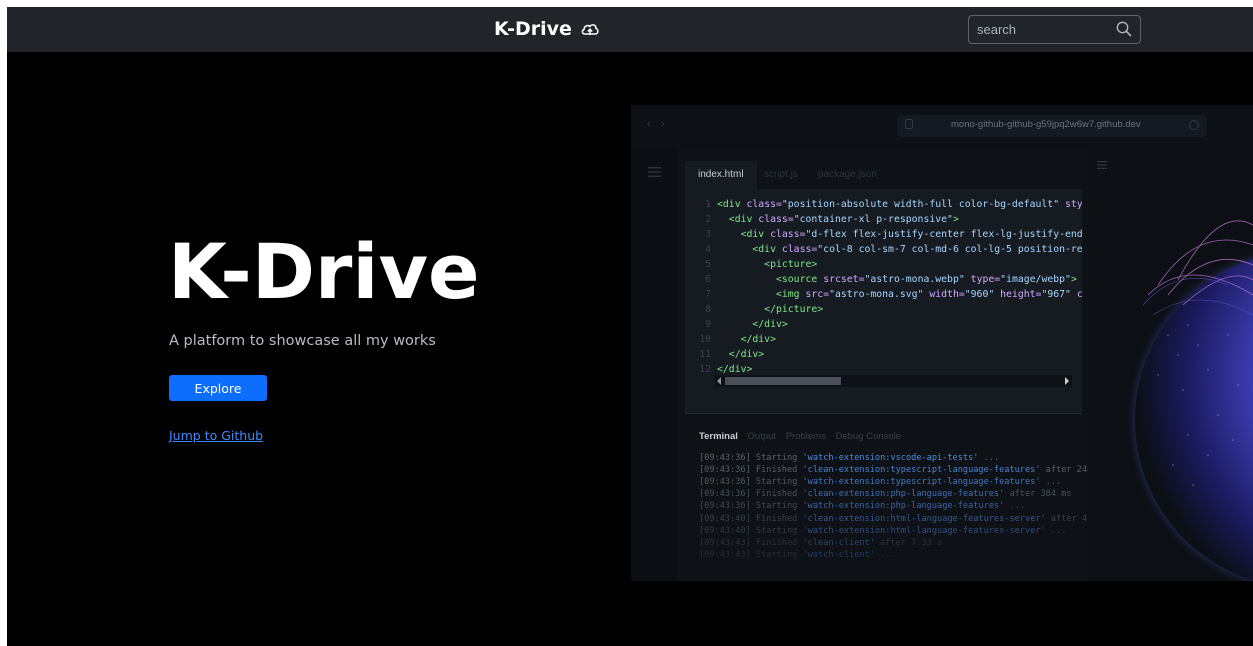 This screenshot has width=1253, height=646. I want to click on explore-button: Explore, so click(218, 388).